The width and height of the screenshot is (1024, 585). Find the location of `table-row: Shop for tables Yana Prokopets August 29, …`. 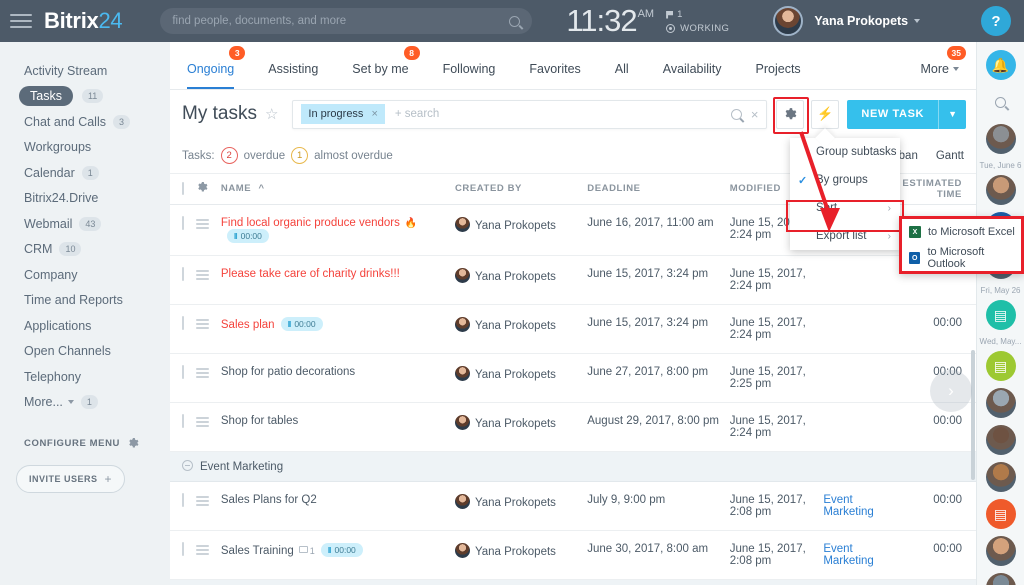

table-row: Shop for tables Yana Prokopets August 29, … is located at coordinates (573, 427).